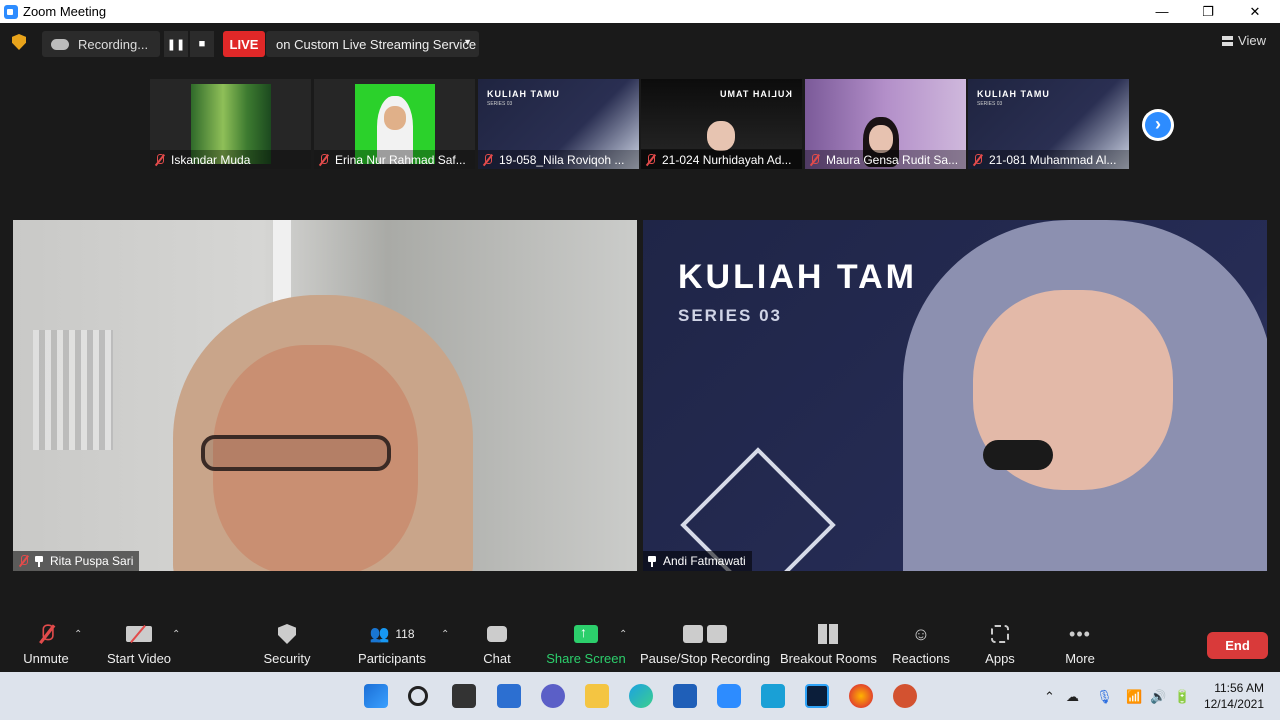 This screenshot has height=720, width=1280. I want to click on search-icon, so click(418, 696).